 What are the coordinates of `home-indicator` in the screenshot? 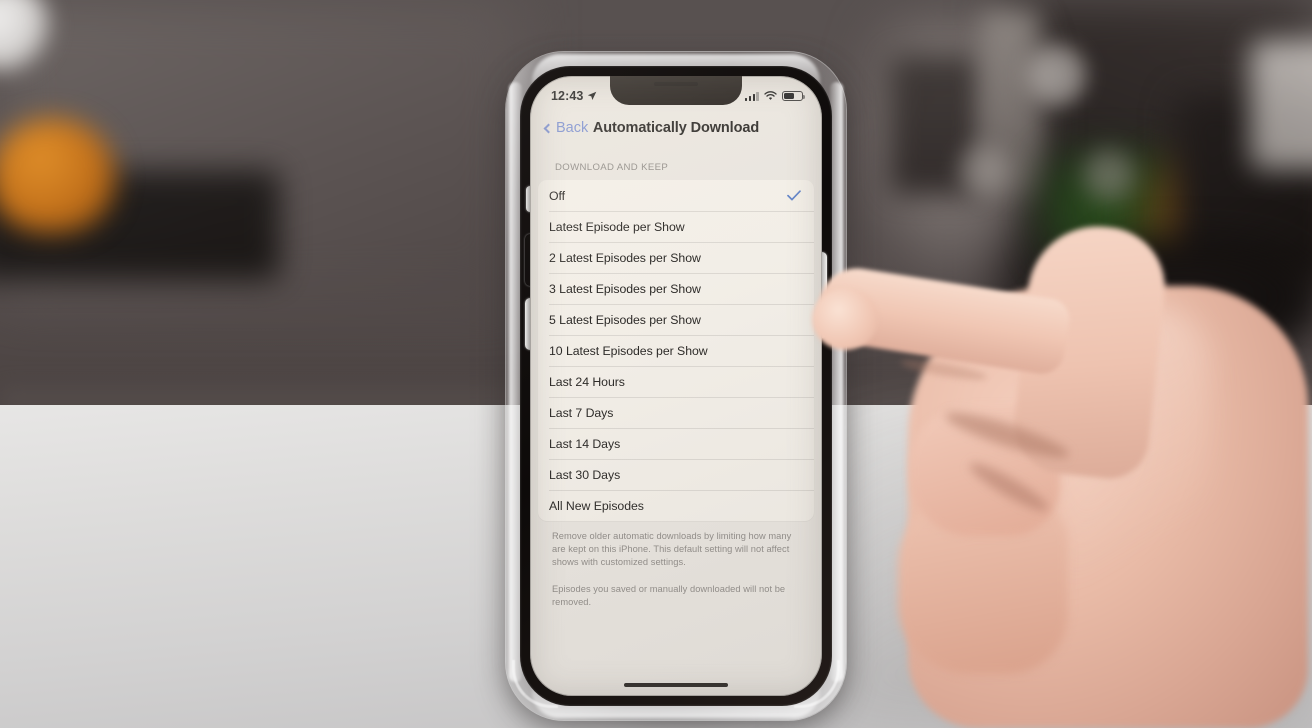 It's located at (676, 685).